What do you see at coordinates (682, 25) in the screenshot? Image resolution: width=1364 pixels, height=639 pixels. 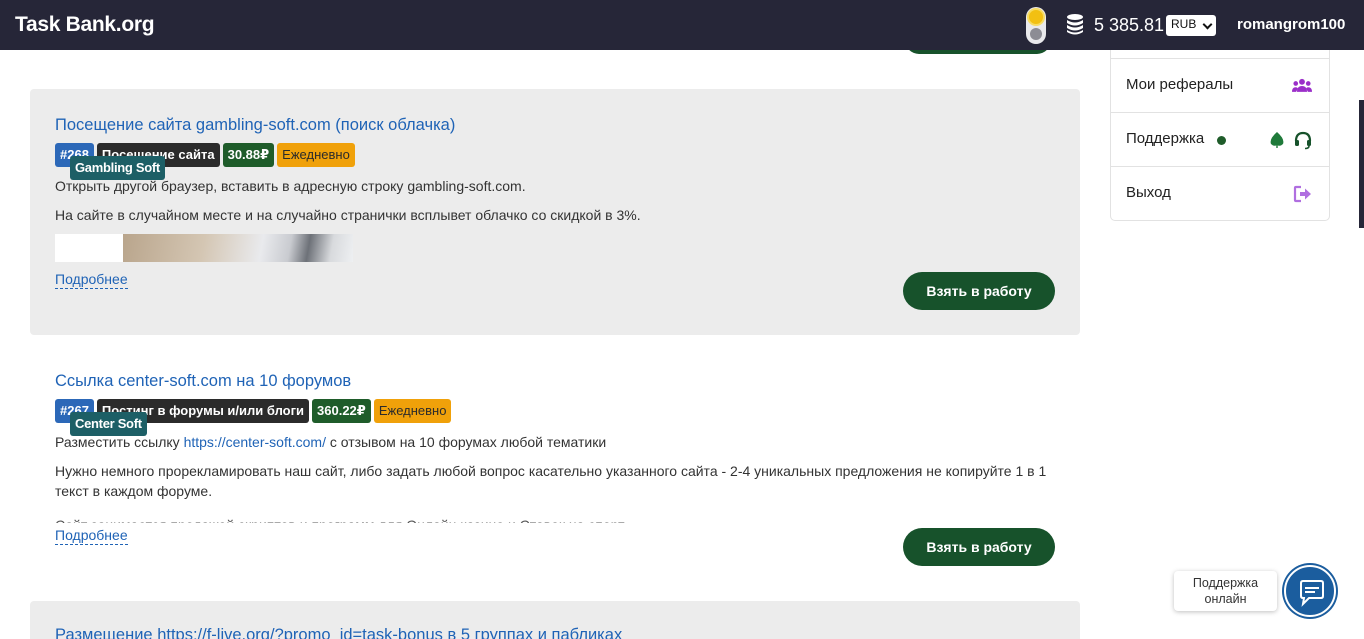 I see `top-bar: Task Bank.org 5 385.81 RUB romangrom100` at bounding box center [682, 25].